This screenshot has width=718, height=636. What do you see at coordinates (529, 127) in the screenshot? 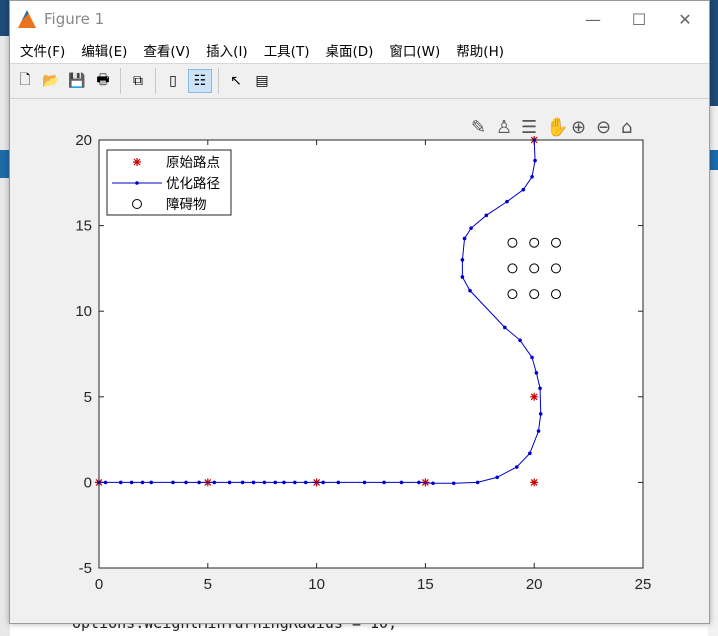
I see `data-tips-icon: ☰` at bounding box center [529, 127].